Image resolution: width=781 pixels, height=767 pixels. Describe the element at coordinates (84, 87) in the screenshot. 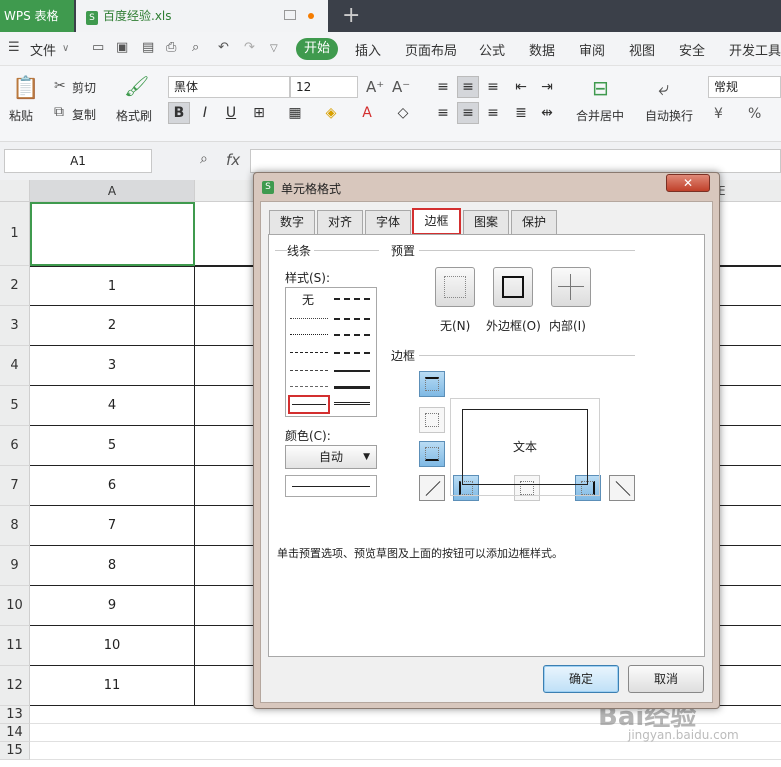

I see `cut-button: 剪切` at that location.